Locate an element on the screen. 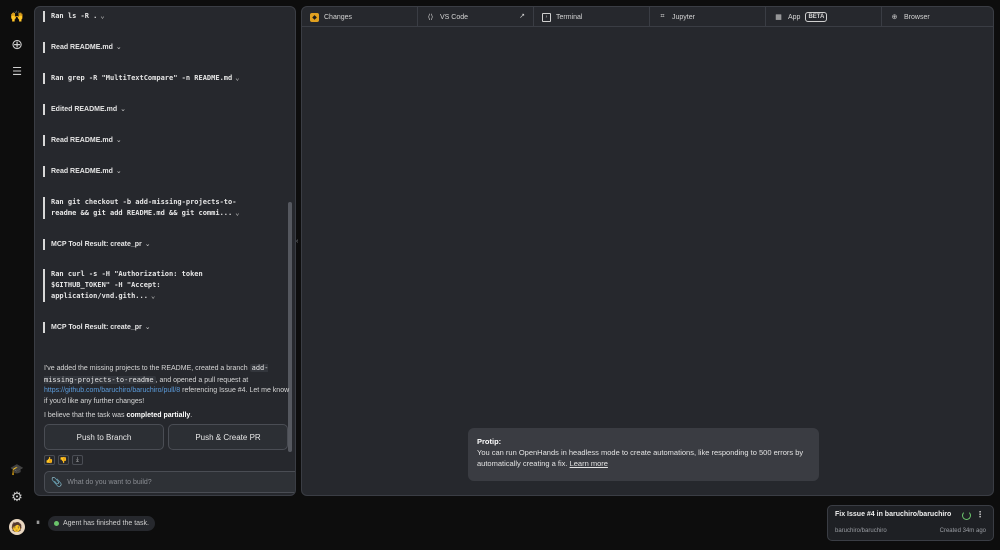 The width and height of the screenshot is (1000, 550). app-icon: ▦ is located at coordinates (778, 17).